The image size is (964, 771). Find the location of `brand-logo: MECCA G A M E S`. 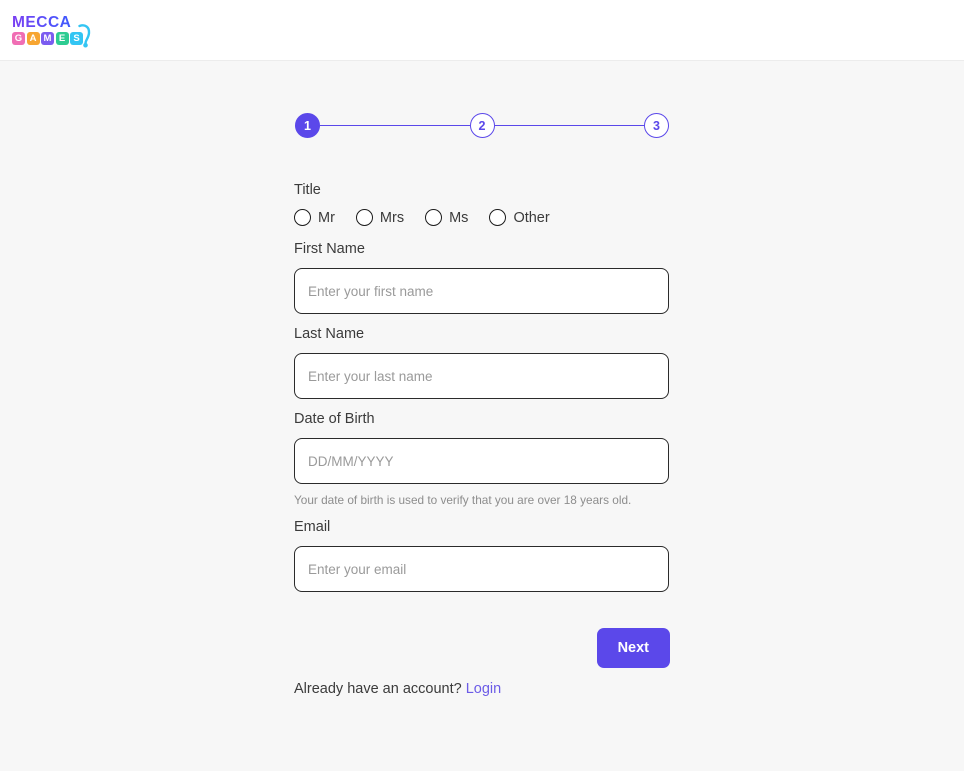

brand-logo: MECCA G A M E S is located at coordinates (51, 31).